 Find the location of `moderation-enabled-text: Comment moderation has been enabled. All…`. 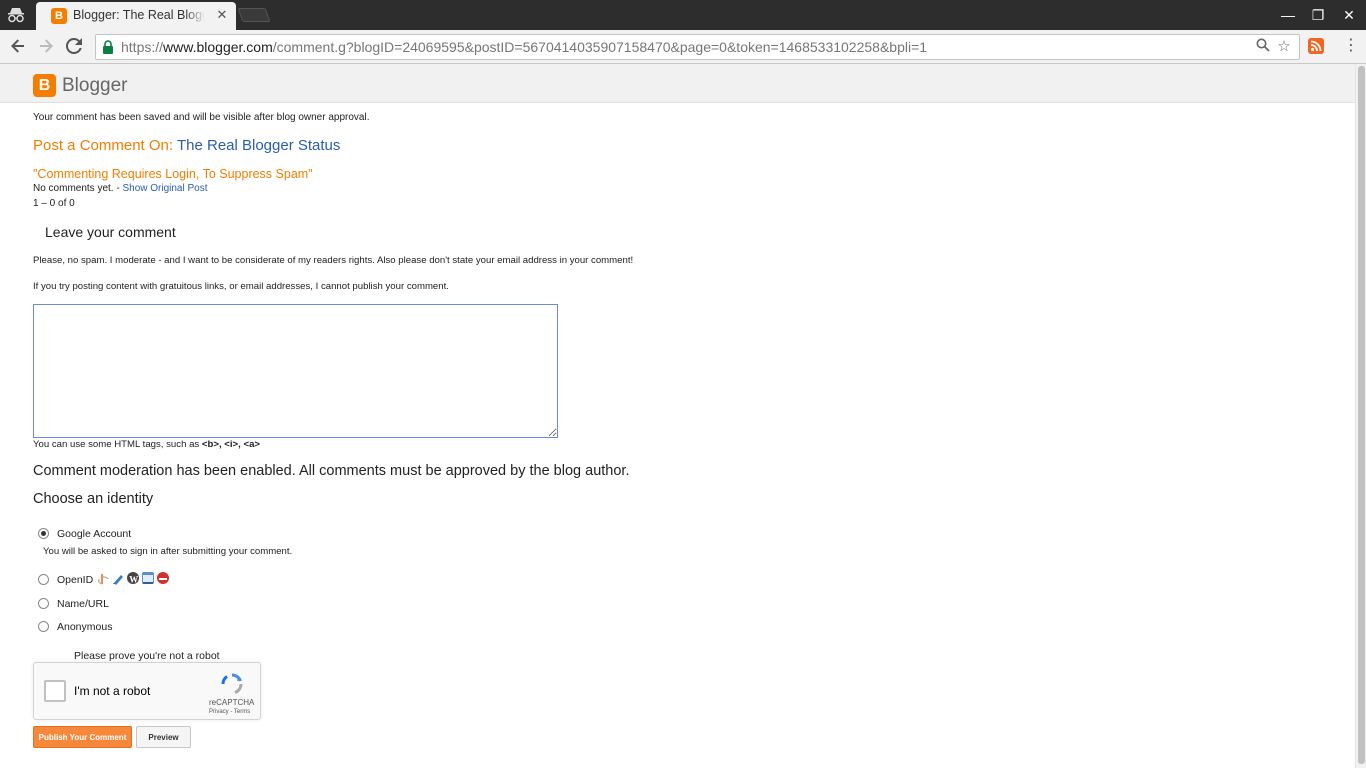

moderation-enabled-text: Comment moderation has been enabled. All… is located at coordinates (331, 471).